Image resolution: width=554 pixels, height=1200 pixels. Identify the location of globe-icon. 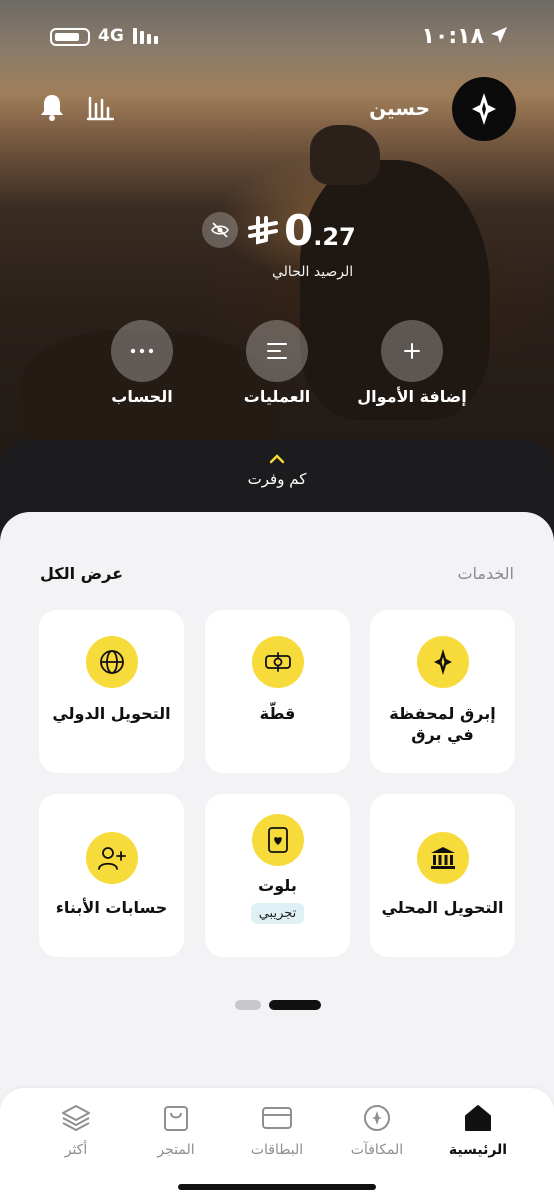
(111, 662).